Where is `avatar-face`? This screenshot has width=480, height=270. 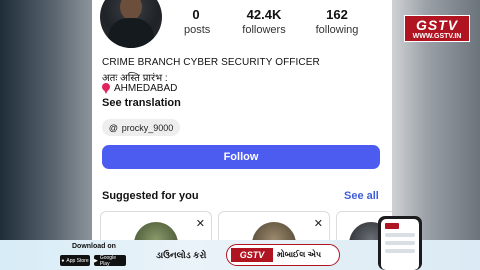
avatar-face is located at coordinates (131, 10).